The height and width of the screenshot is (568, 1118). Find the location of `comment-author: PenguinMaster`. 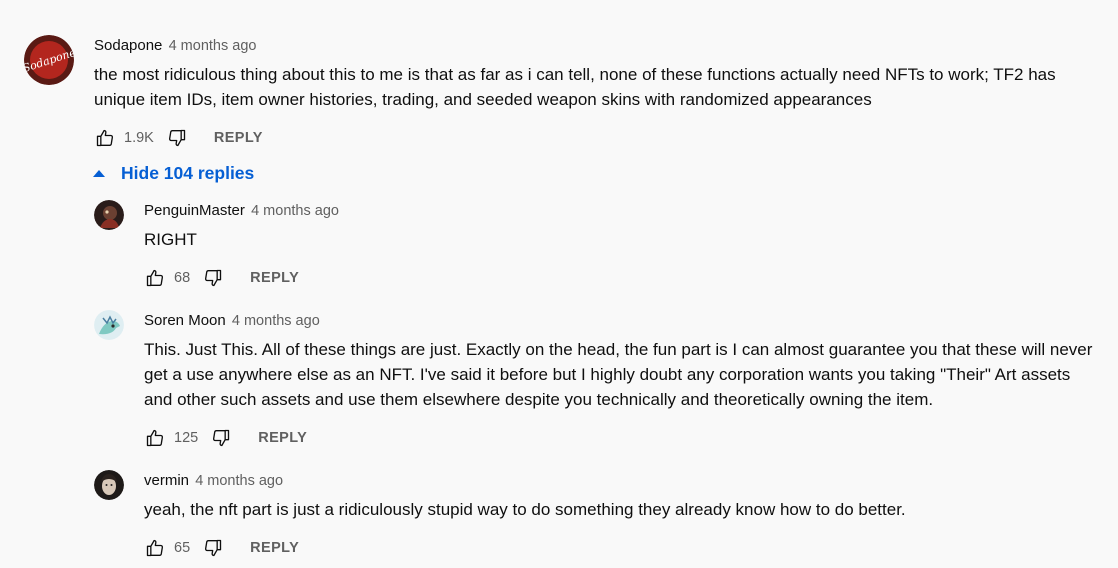

comment-author: PenguinMaster is located at coordinates (194, 210).